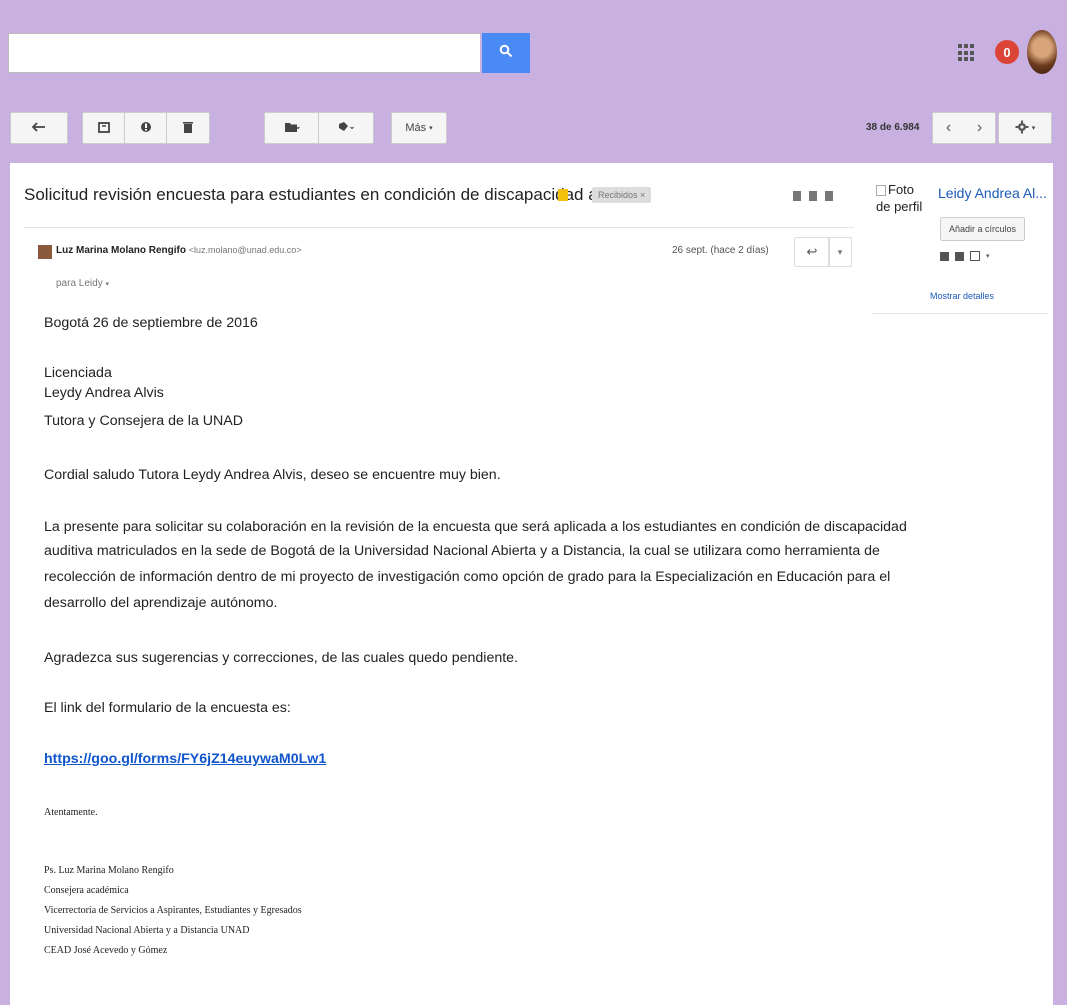 The width and height of the screenshot is (1067, 1005). I want to click on subject-actions, so click(813, 196).